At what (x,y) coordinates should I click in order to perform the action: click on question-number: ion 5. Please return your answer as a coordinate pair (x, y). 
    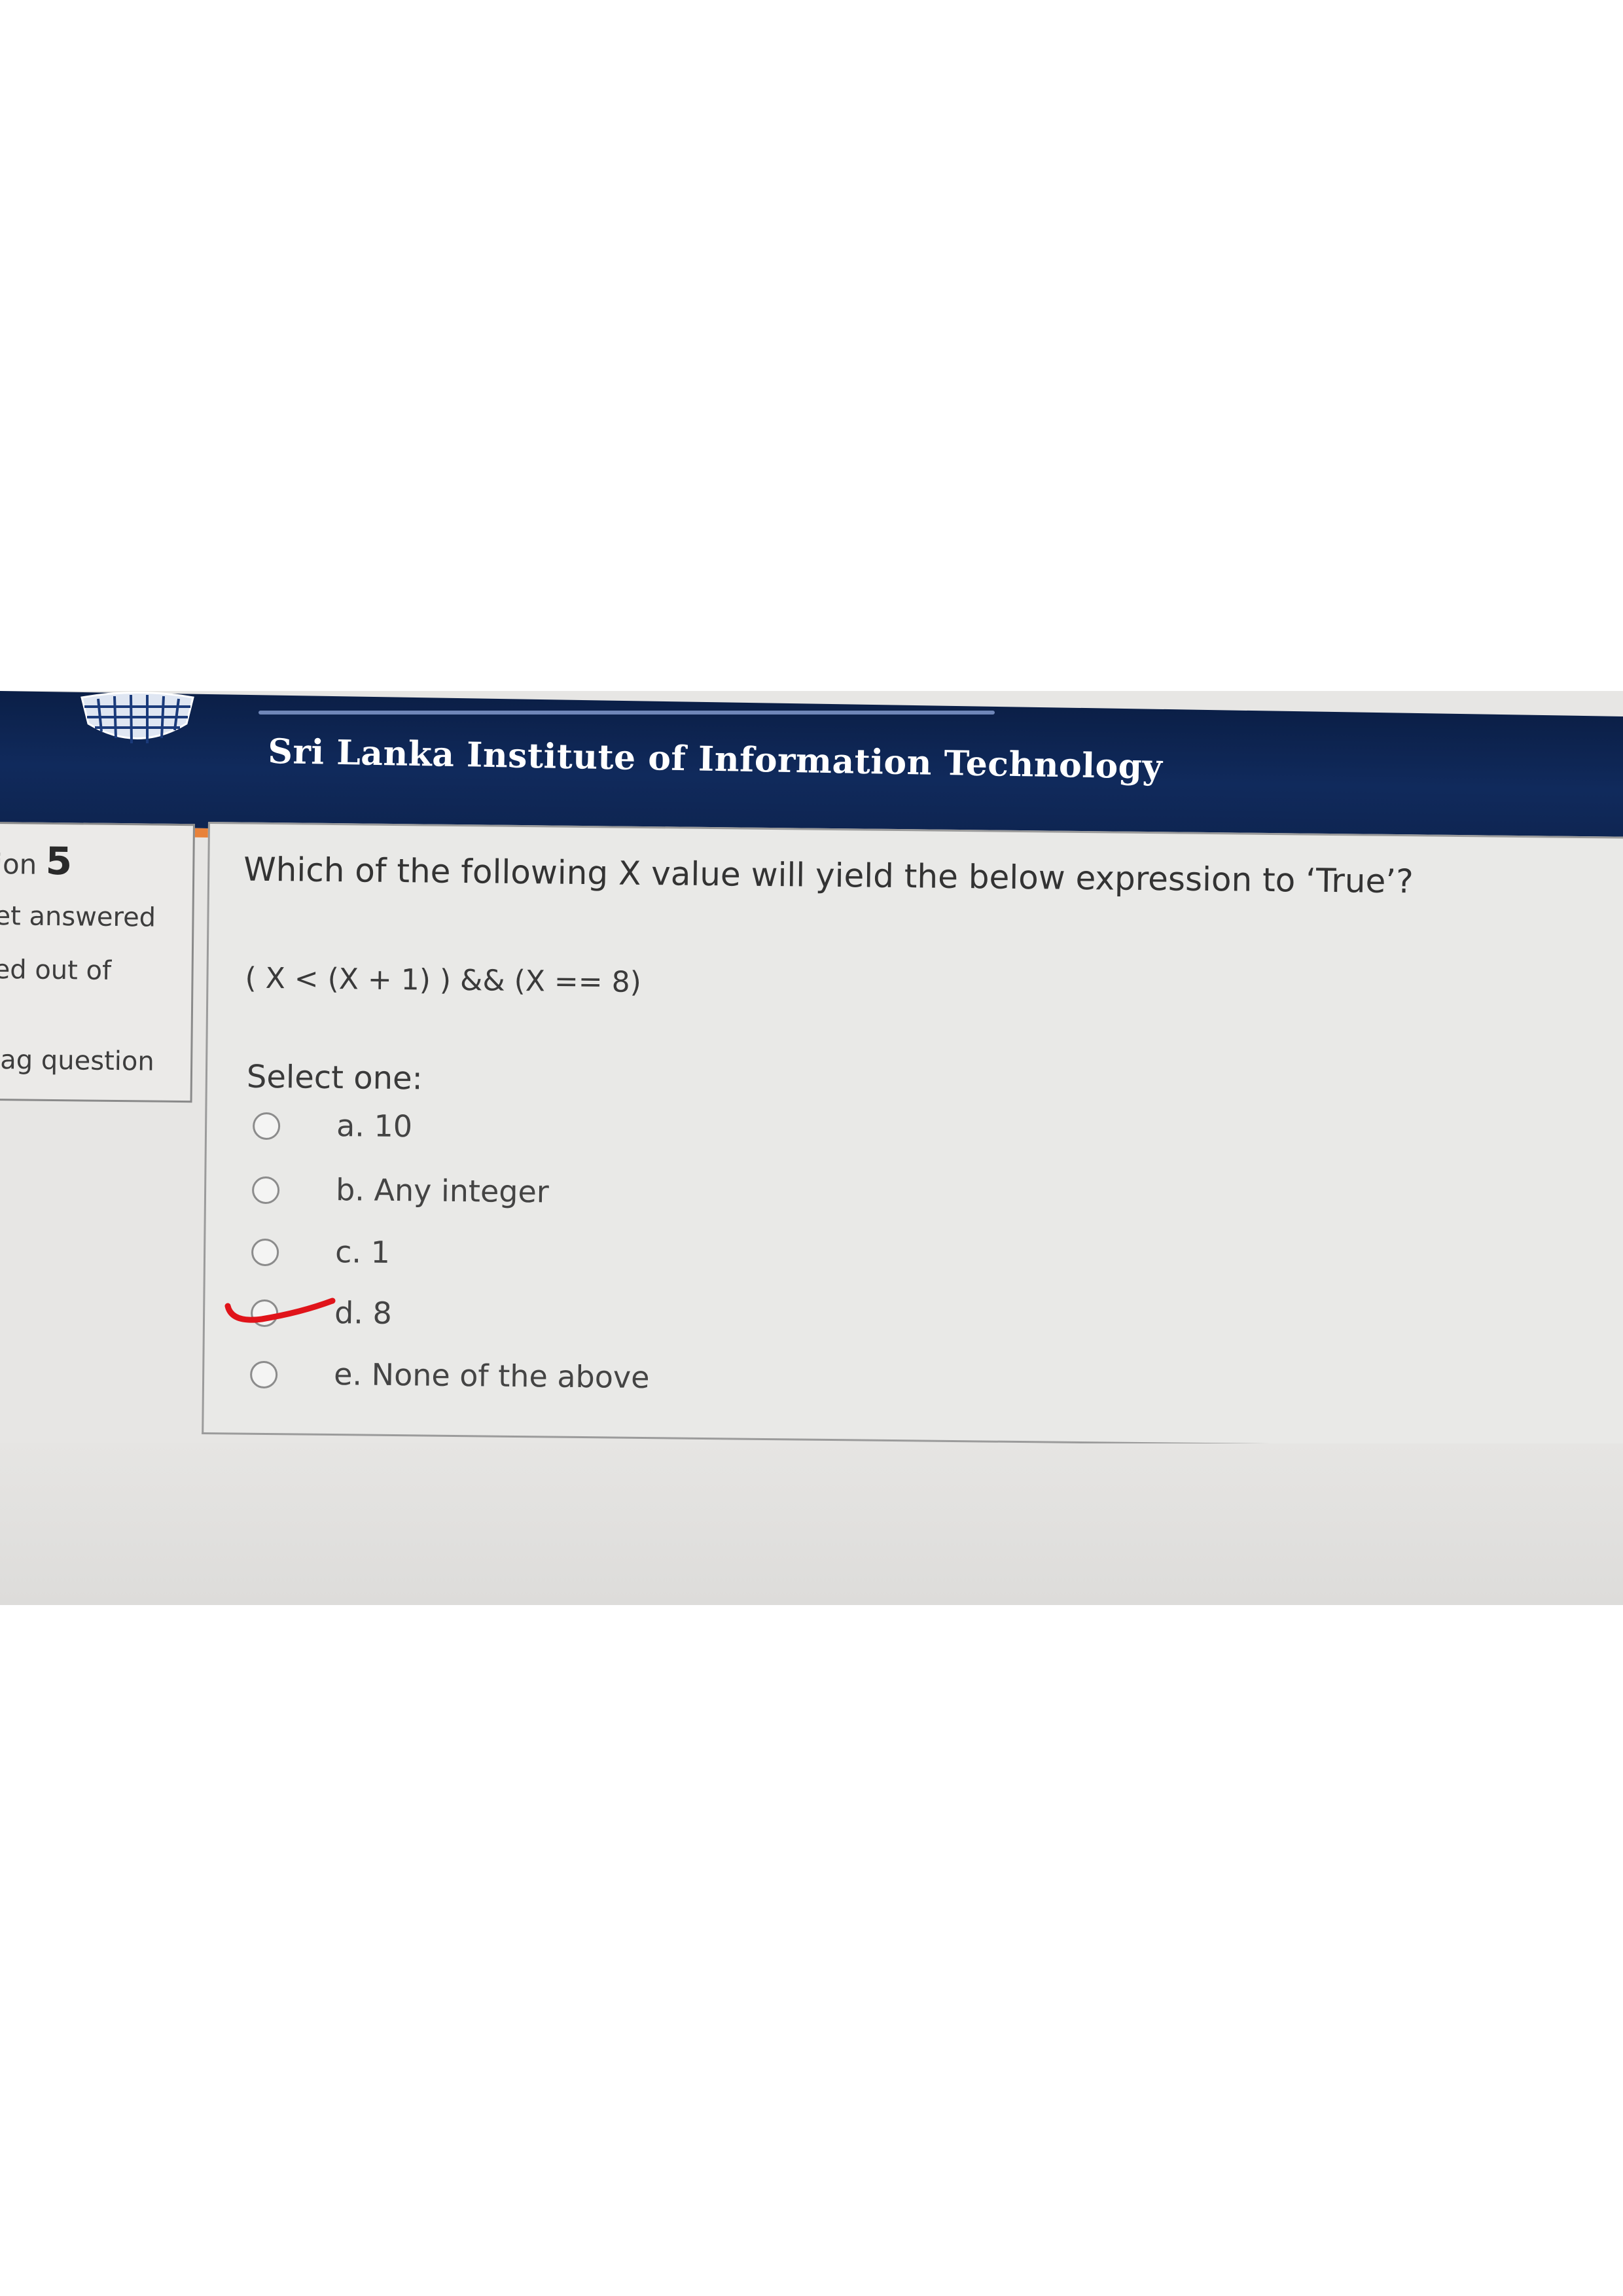
    Looking at the image, I should click on (36, 861).